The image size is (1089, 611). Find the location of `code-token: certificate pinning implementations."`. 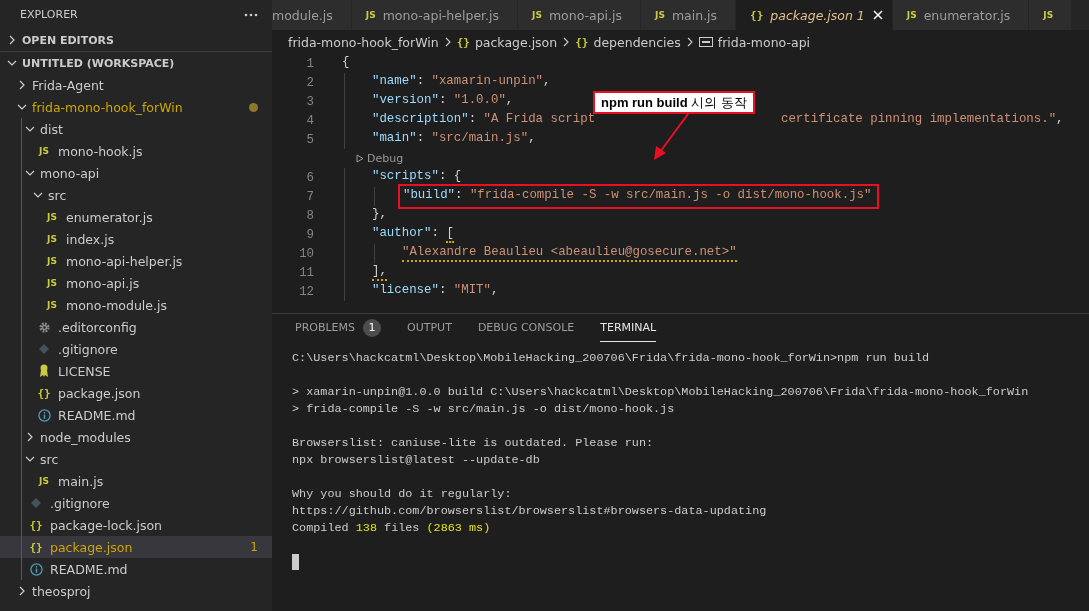

code-token: certificate pinning implementations." is located at coordinates (918, 120).